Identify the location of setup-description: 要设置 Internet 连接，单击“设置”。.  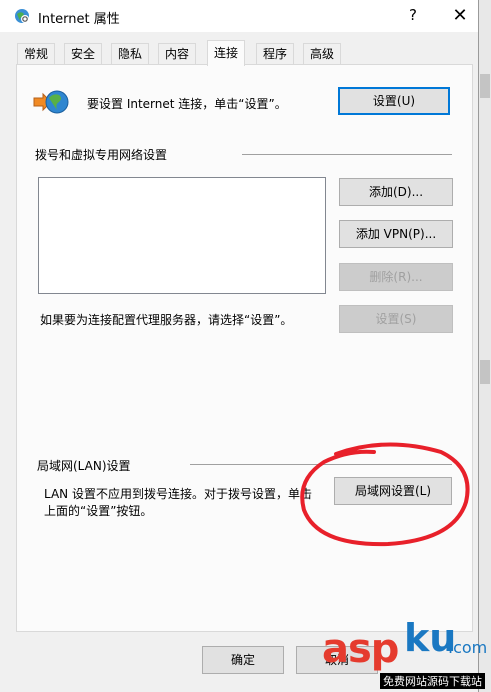
(187, 104).